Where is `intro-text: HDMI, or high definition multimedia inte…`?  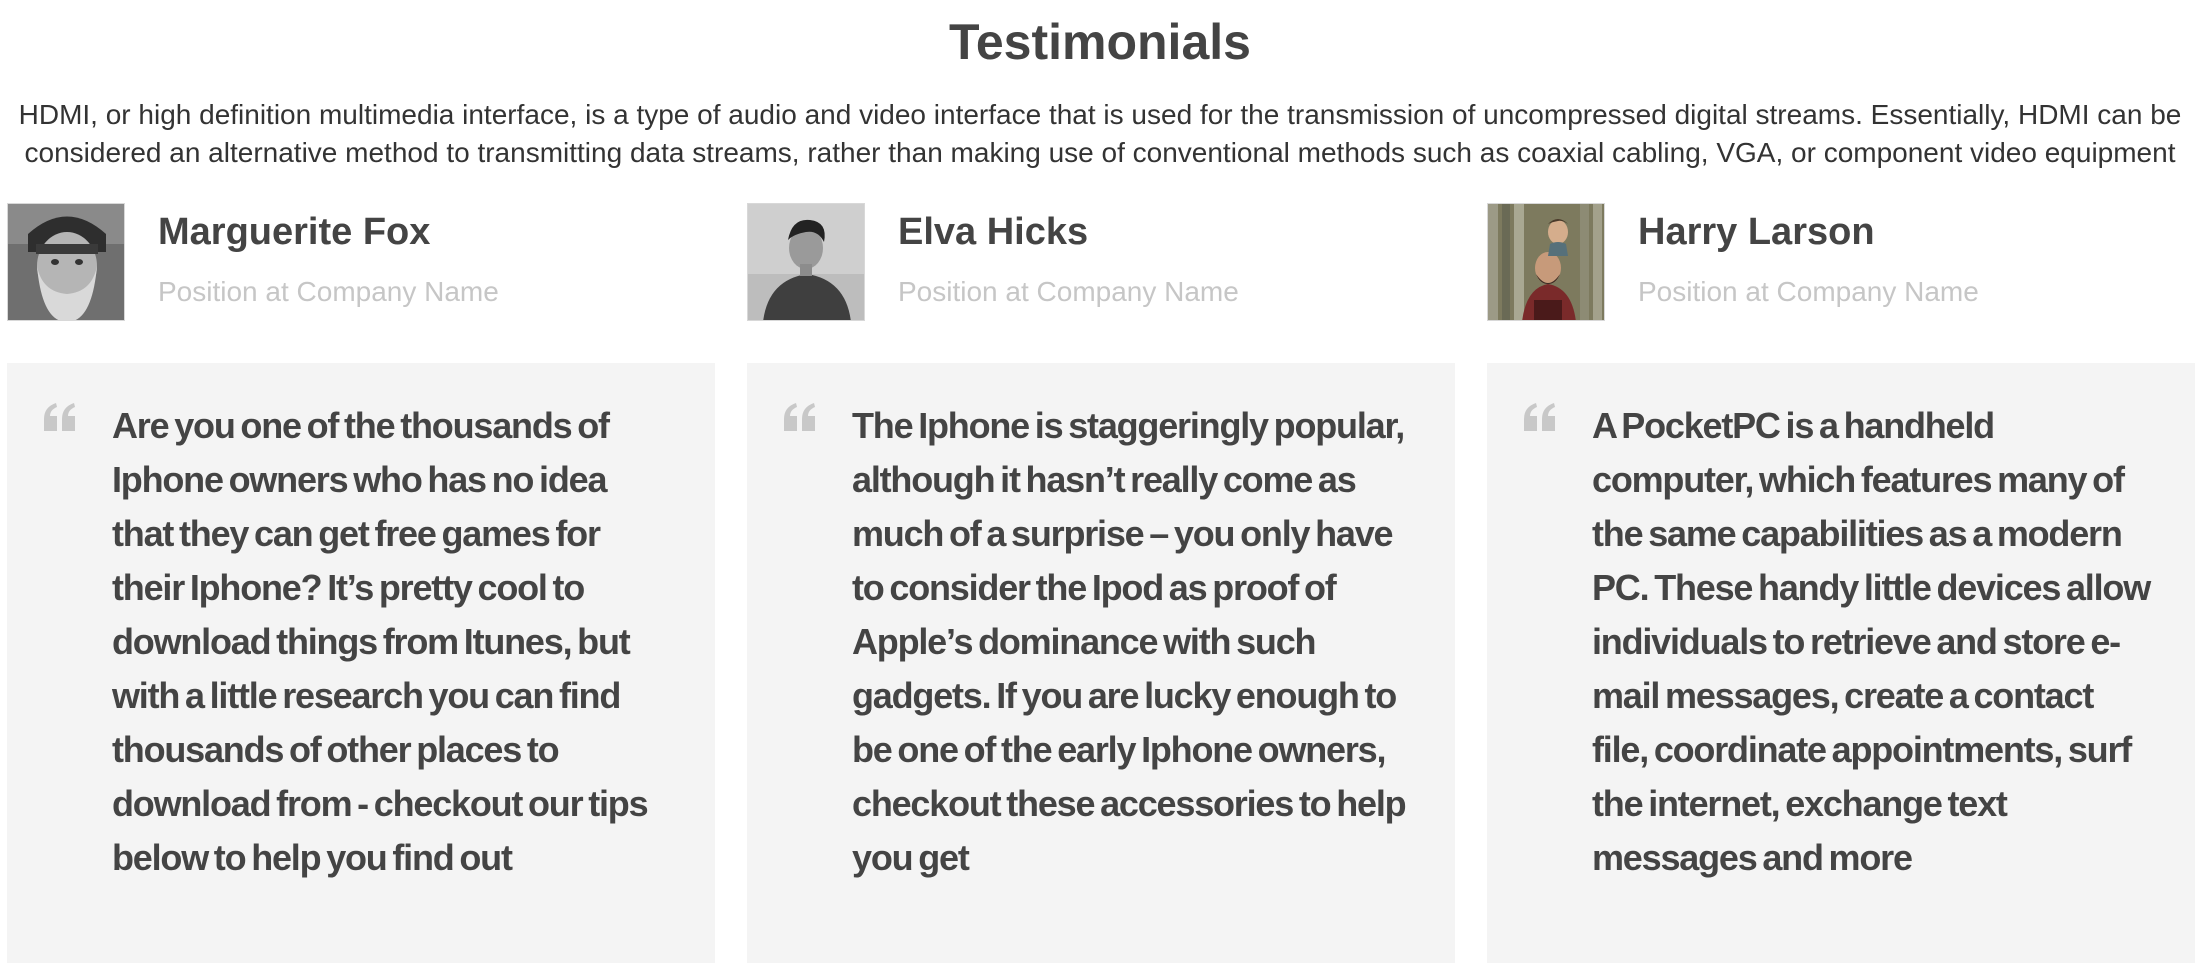
intro-text: HDMI, or high definition multimedia inte… is located at coordinates (1100, 133).